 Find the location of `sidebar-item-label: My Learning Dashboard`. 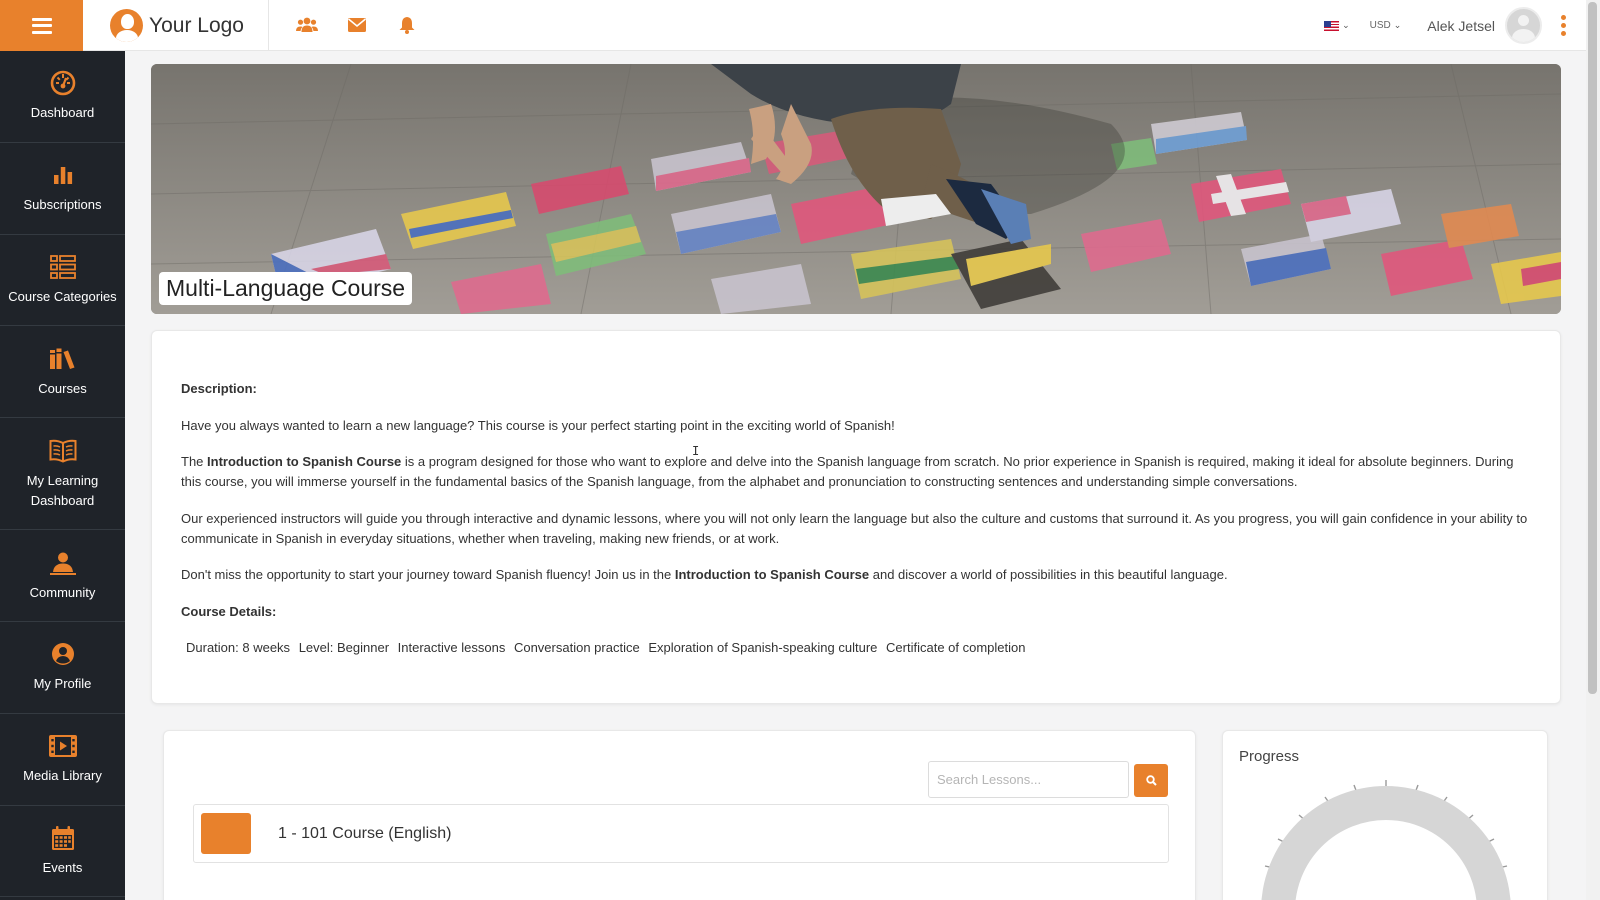

sidebar-item-label: My Learning Dashboard is located at coordinates (62, 490).